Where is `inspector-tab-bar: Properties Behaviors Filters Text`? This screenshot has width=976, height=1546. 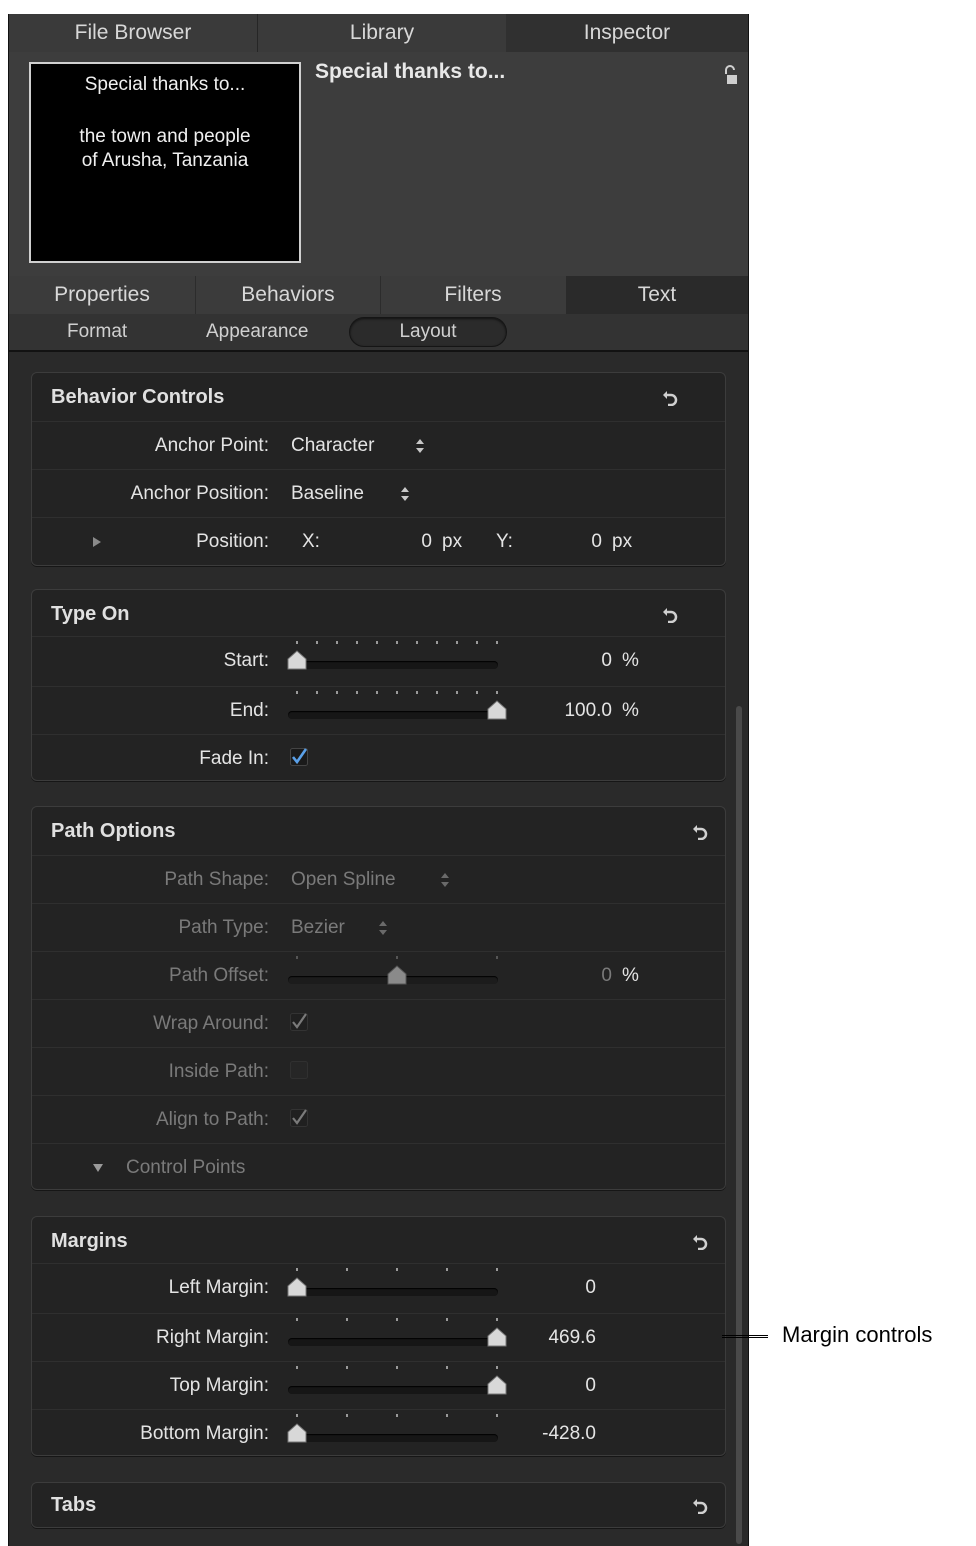 inspector-tab-bar: Properties Behaviors Filters Text is located at coordinates (378, 295).